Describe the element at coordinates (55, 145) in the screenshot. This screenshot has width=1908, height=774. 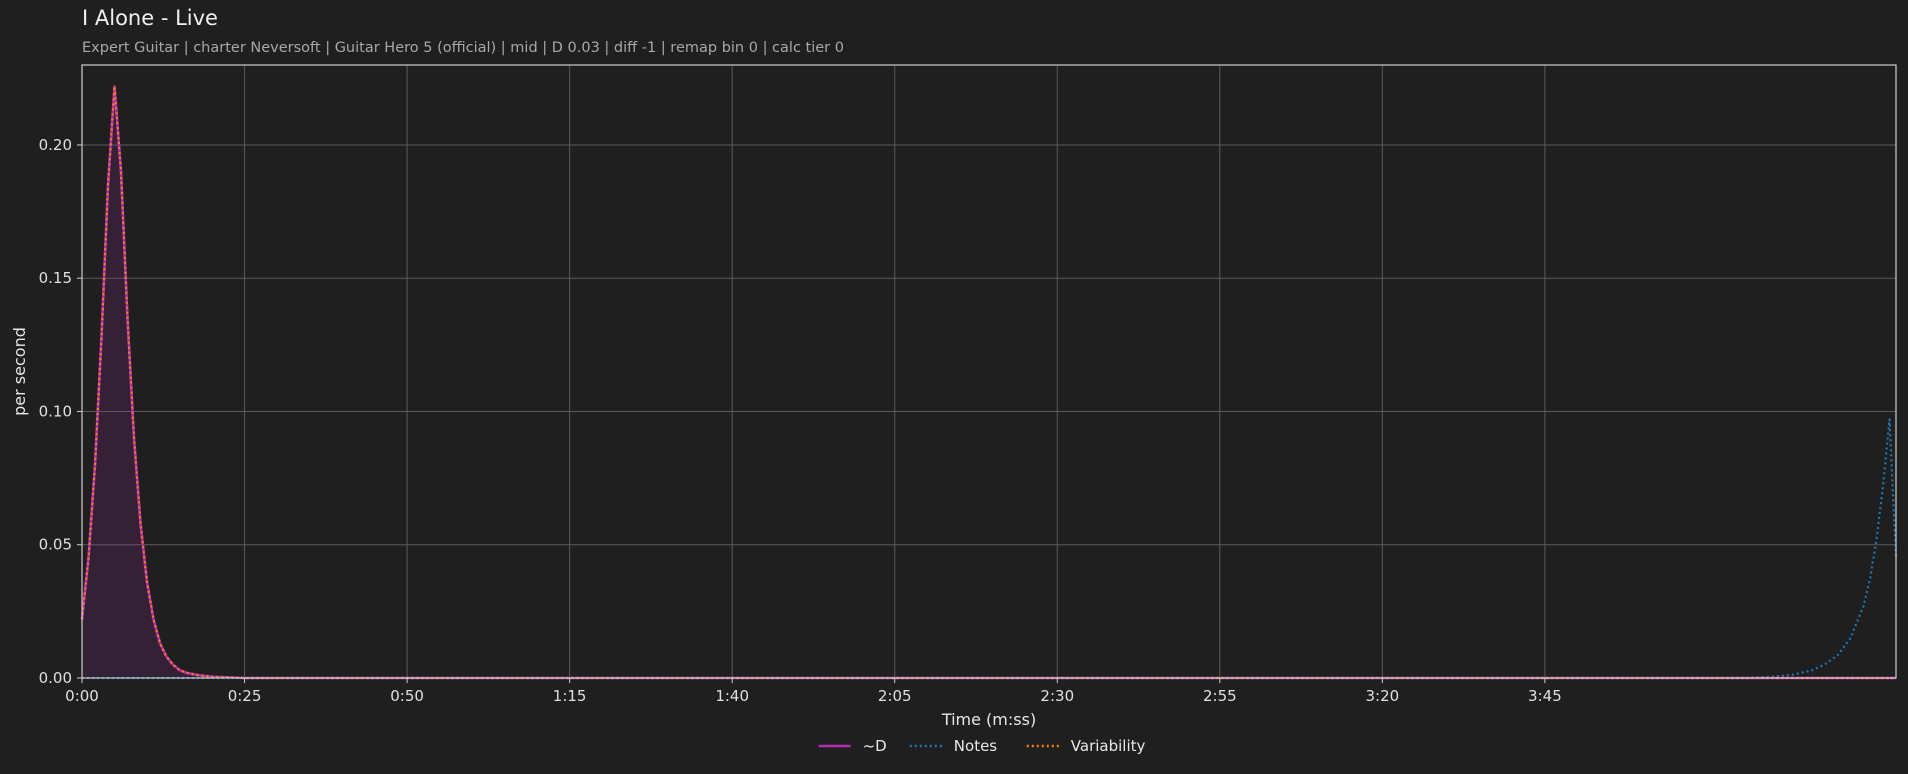
I see `y-tick-label: 0.20` at that location.